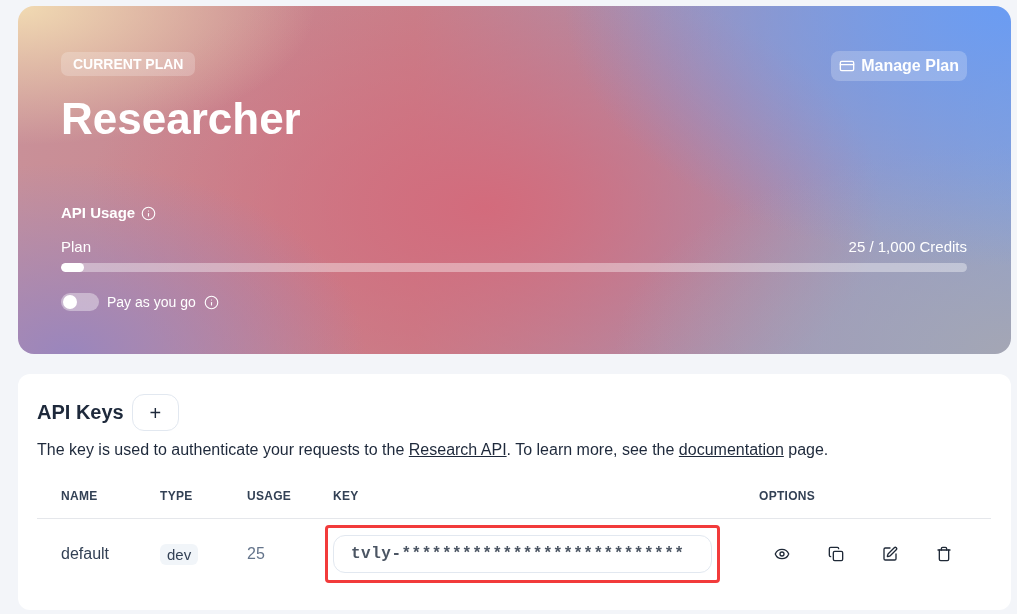 The width and height of the screenshot is (1017, 614). I want to click on plan-badge: CURRENT PLAN, so click(128, 64).